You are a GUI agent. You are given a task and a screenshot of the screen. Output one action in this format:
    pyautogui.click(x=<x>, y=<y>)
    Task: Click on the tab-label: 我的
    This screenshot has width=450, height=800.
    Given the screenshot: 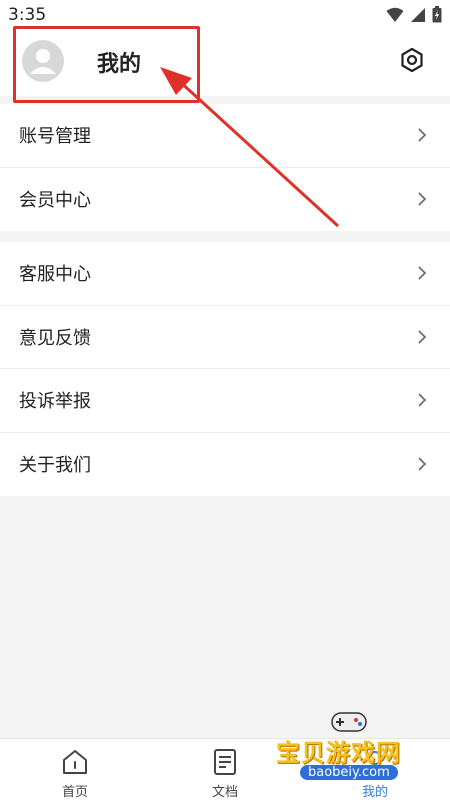 What is the action you would take?
    pyautogui.click(x=374, y=792)
    